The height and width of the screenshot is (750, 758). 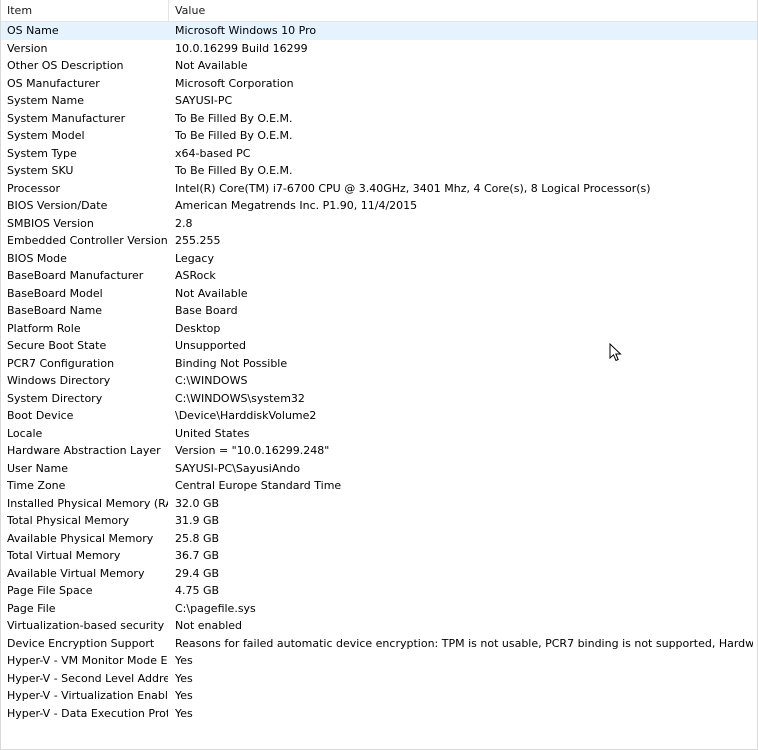 I want to click on table-row: Total Virtual Memory 36.7 GB, so click(x=379, y=556).